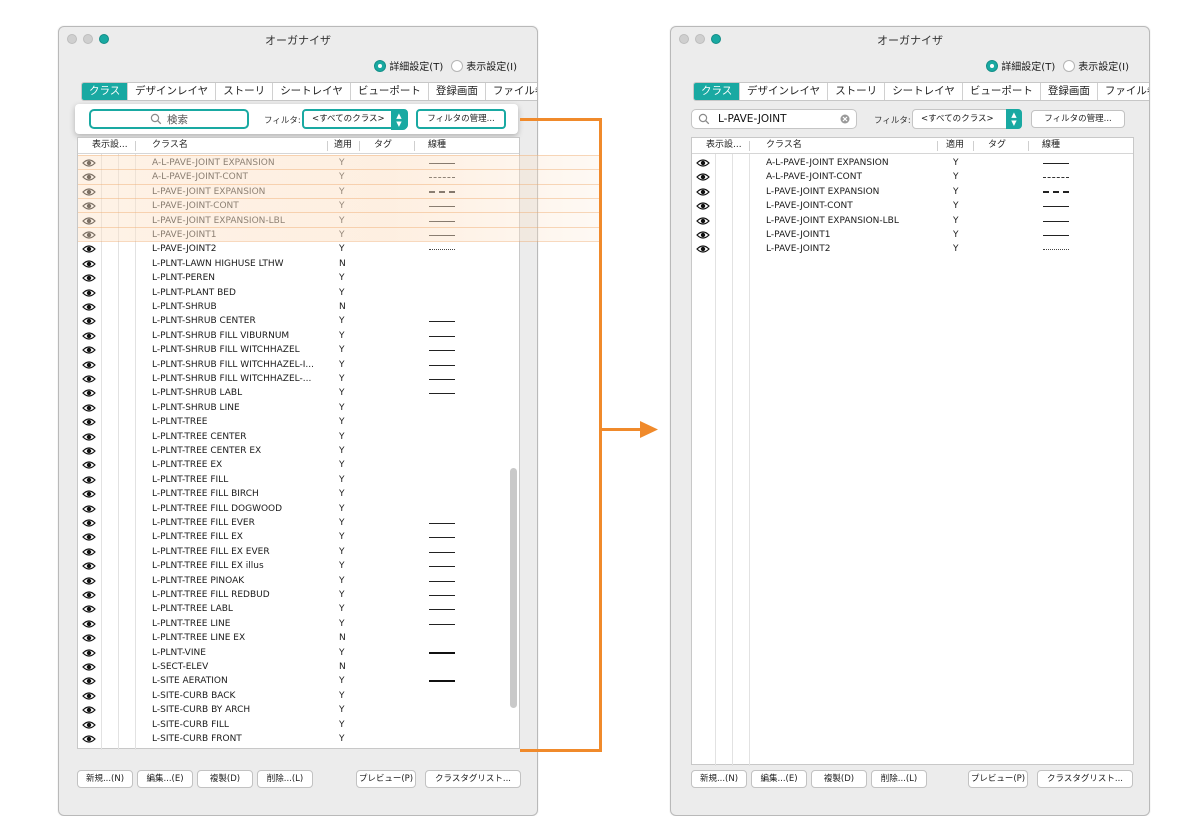  I want to click on class-row: L-PLNT-SHRUB FILL WITCHHAZEL-... Y, so click(292, 379).